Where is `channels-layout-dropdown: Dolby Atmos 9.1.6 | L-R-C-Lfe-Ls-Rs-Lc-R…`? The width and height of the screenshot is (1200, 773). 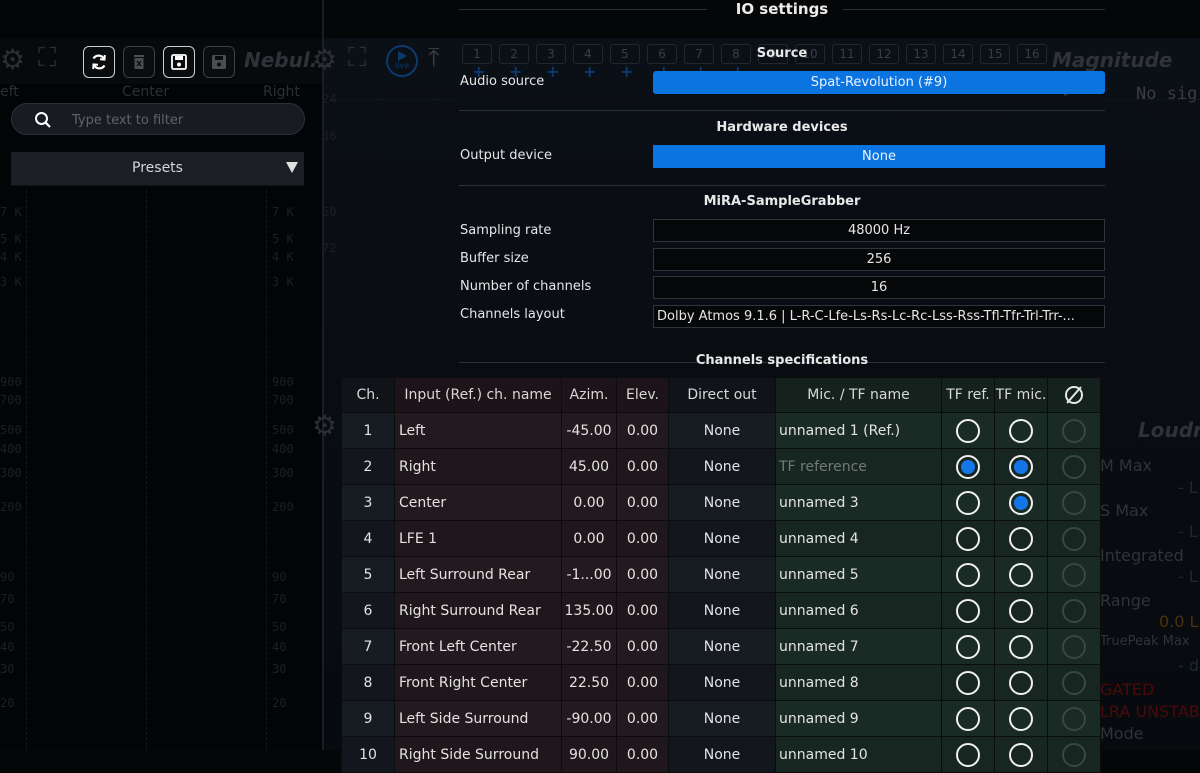 channels-layout-dropdown: Dolby Atmos 9.1.6 | L-R-C-Lfe-Ls-Rs-Lc-R… is located at coordinates (879, 316).